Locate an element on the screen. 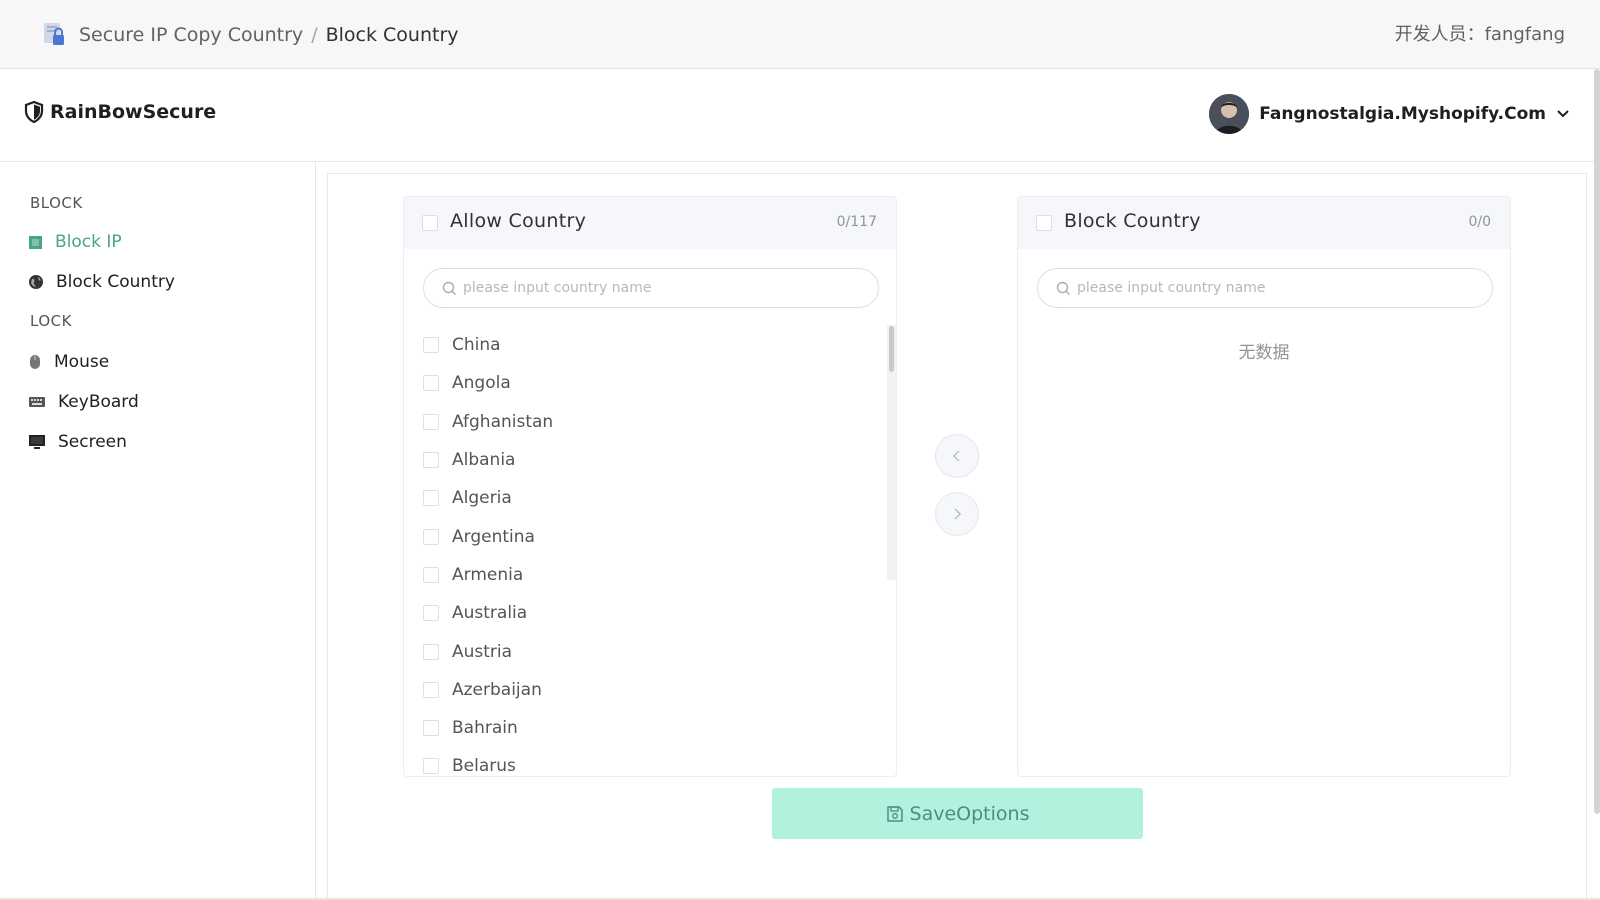 The image size is (1600, 900). sidebar-item-label: KeyBoard is located at coordinates (98, 402).